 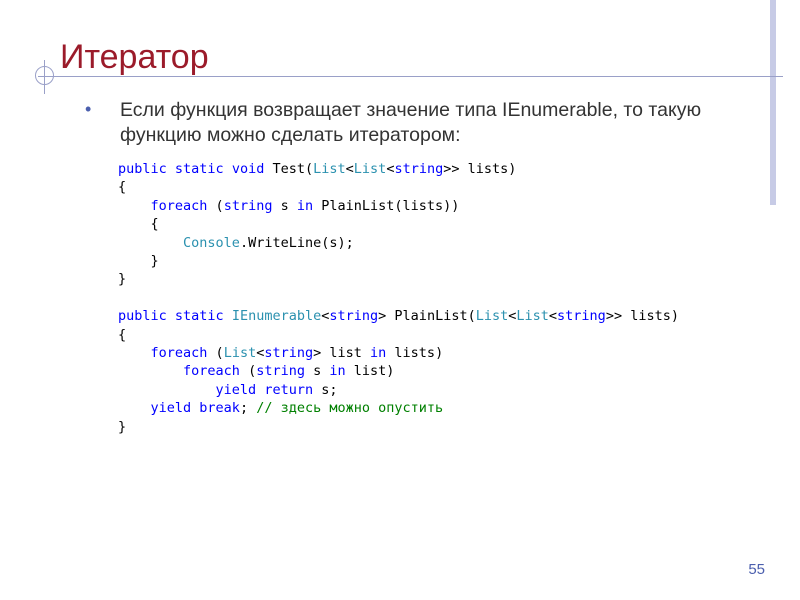 I want to click on code-text: list), so click(x=370, y=371).